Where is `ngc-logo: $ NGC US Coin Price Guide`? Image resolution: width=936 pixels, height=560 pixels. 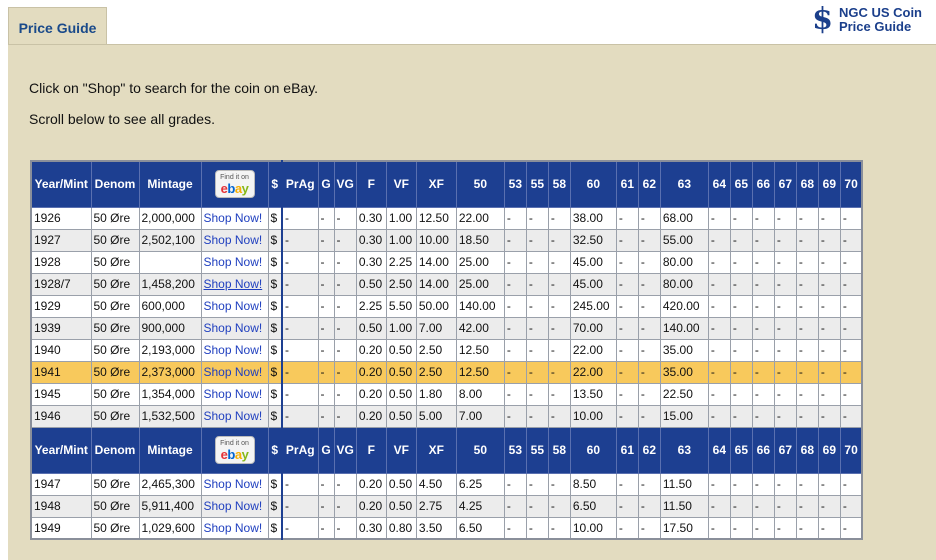 ngc-logo: $ NGC US Coin Price Guide is located at coordinates (867, 19).